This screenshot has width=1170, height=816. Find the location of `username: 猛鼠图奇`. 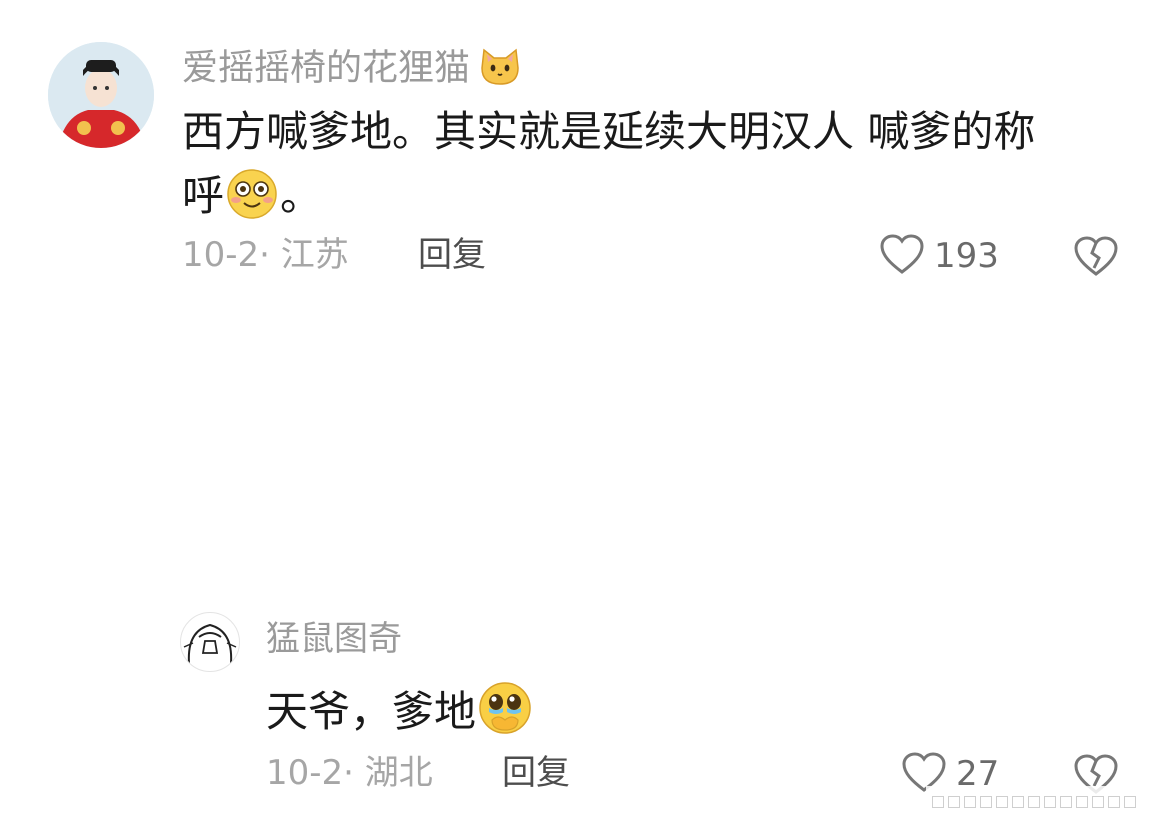

username: 猛鼠图奇 is located at coordinates (334, 639).